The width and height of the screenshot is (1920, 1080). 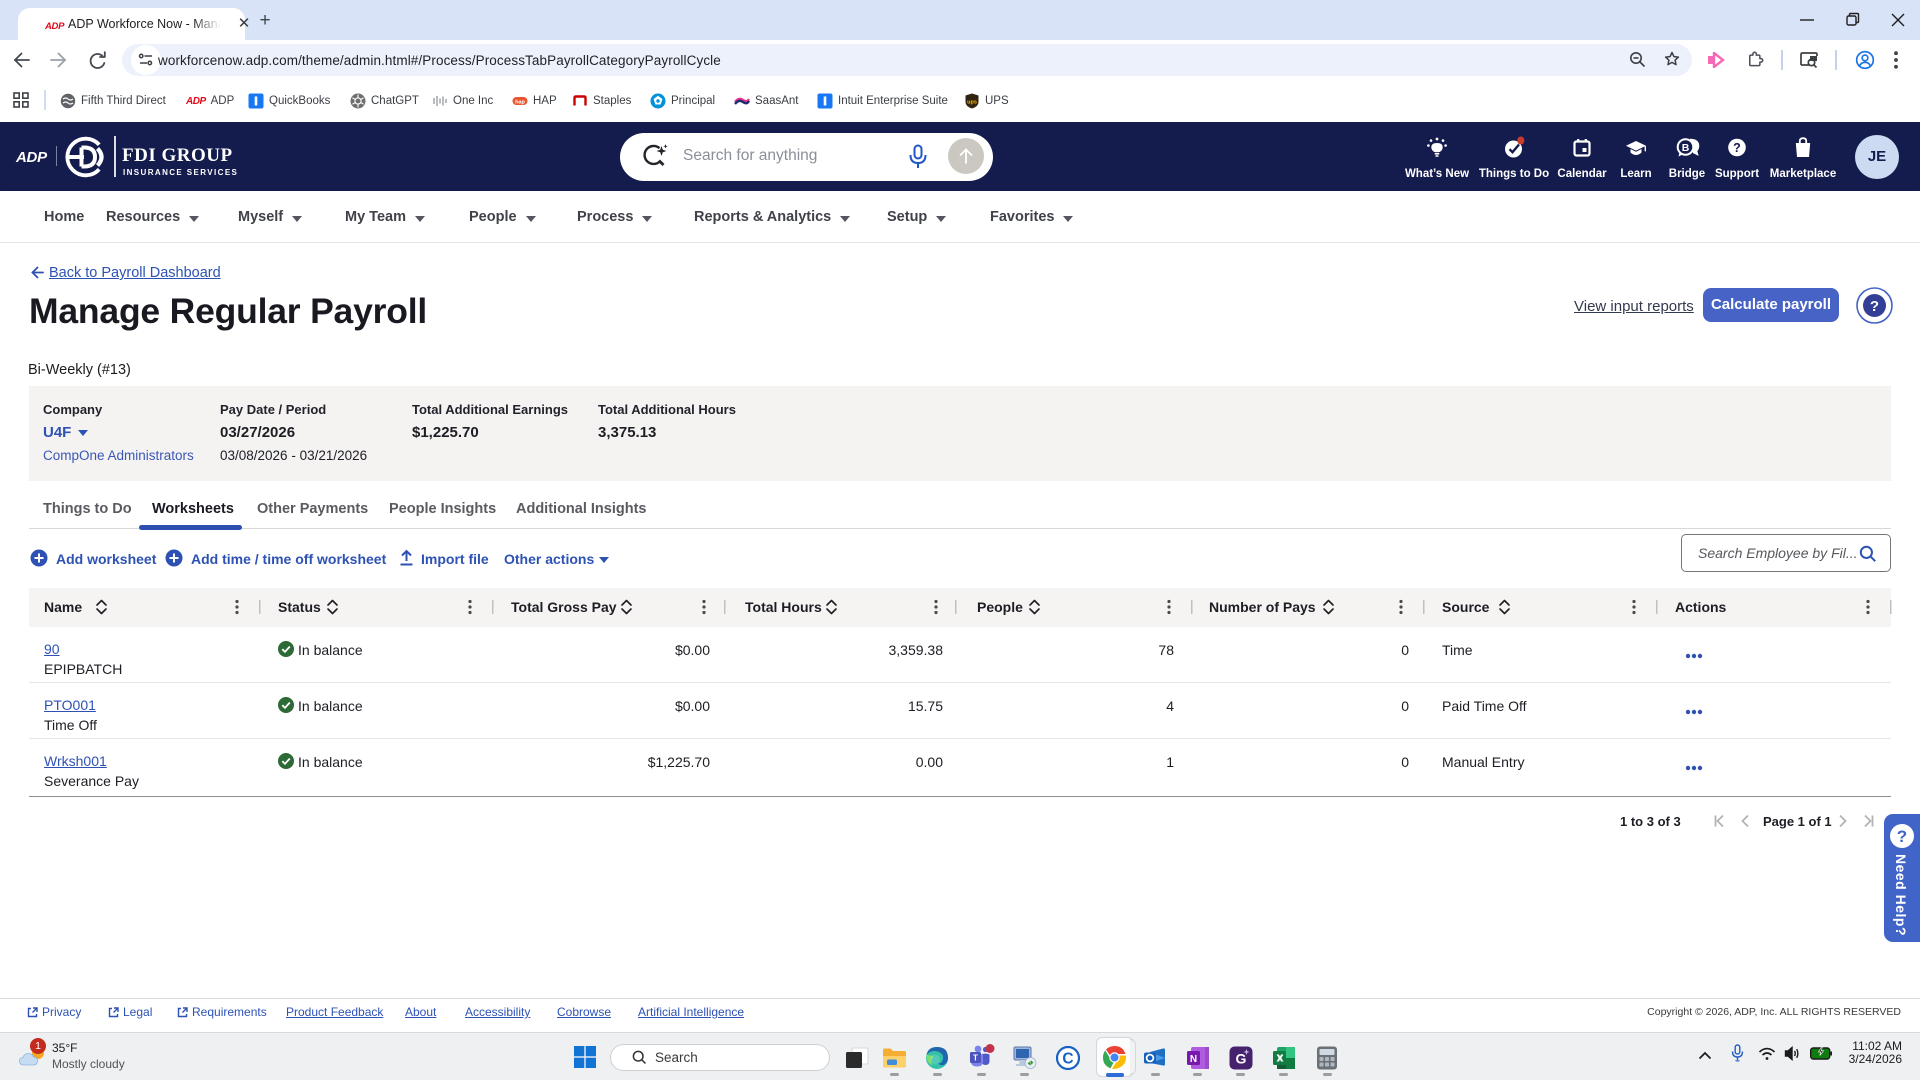 I want to click on svg-text: ups, so click(x=972, y=103).